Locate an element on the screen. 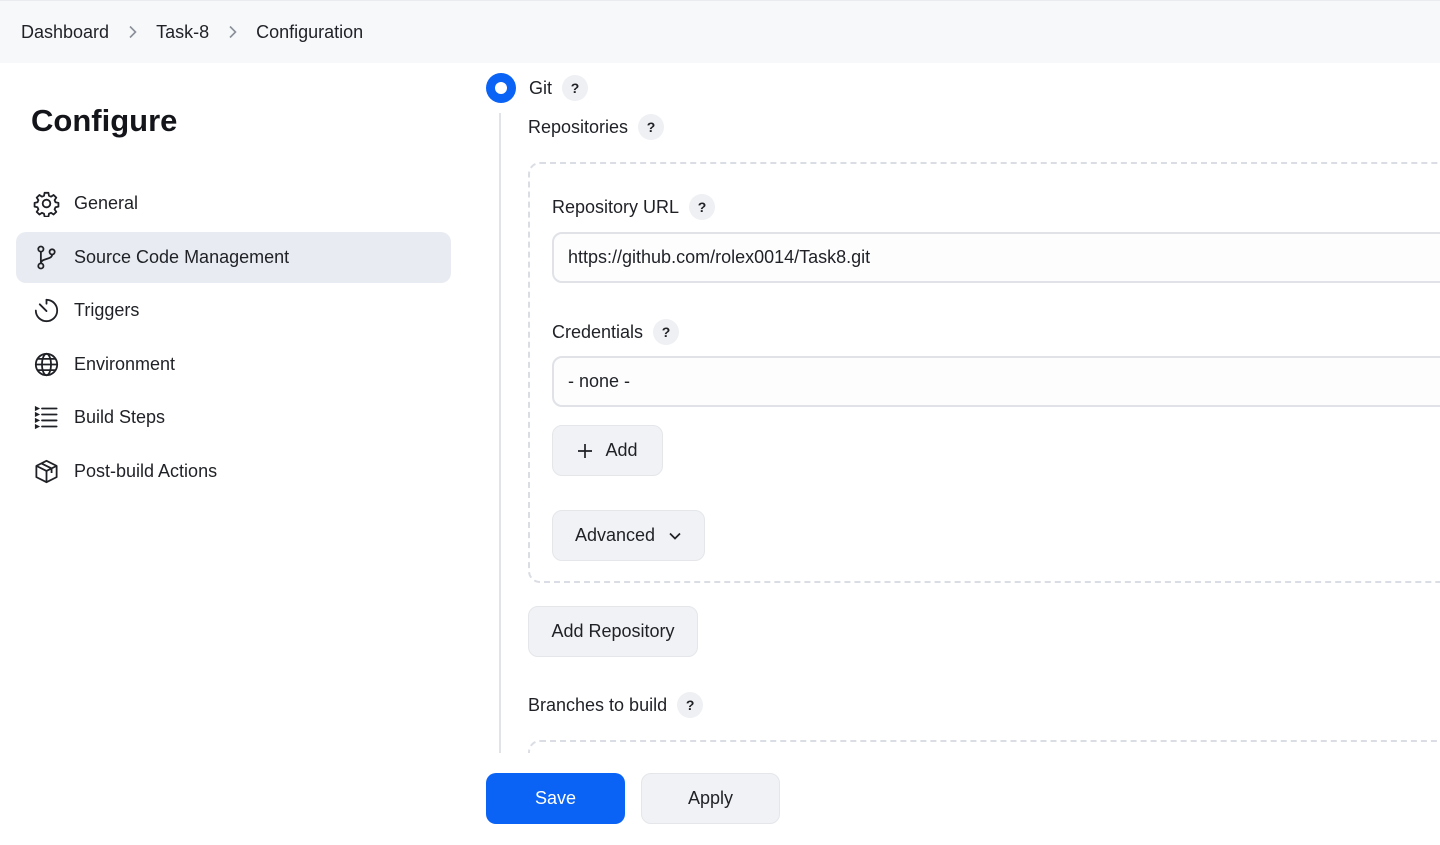  sidebar-item-label: Source Code Management is located at coordinates (182, 257).